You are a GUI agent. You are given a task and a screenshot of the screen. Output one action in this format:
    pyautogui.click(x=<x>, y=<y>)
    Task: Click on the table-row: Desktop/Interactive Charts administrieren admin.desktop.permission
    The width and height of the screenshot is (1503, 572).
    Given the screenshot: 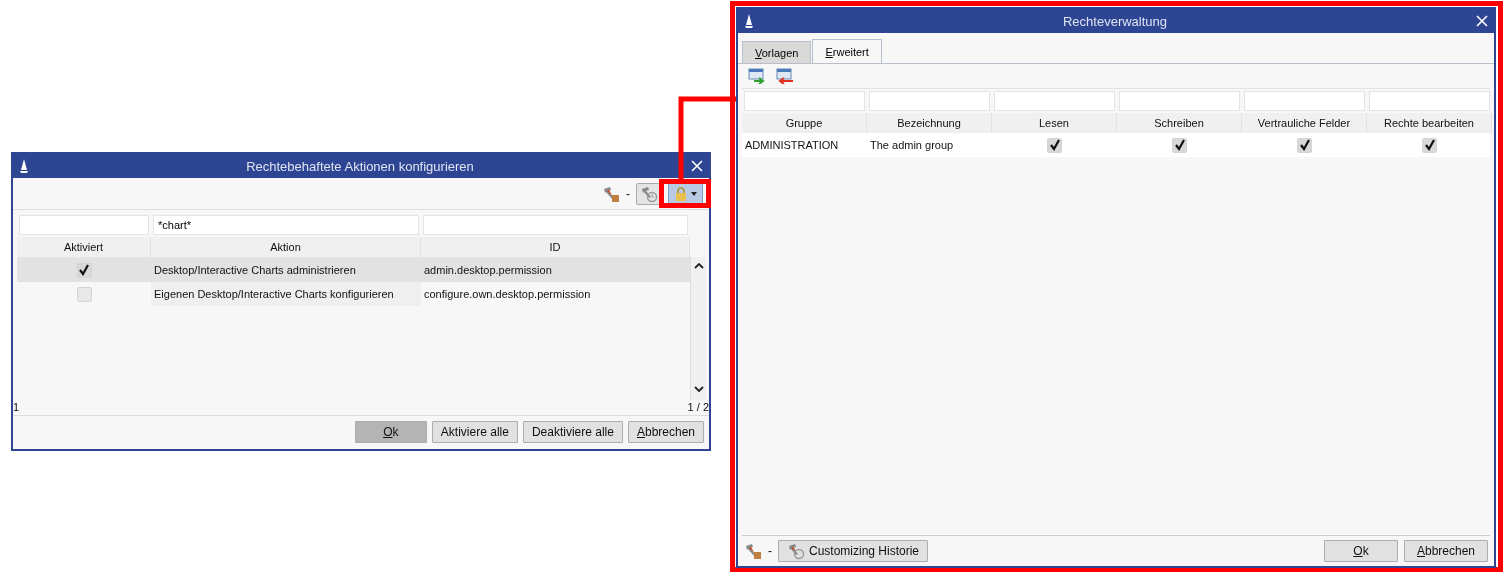 What is the action you would take?
    pyautogui.click(x=353, y=270)
    